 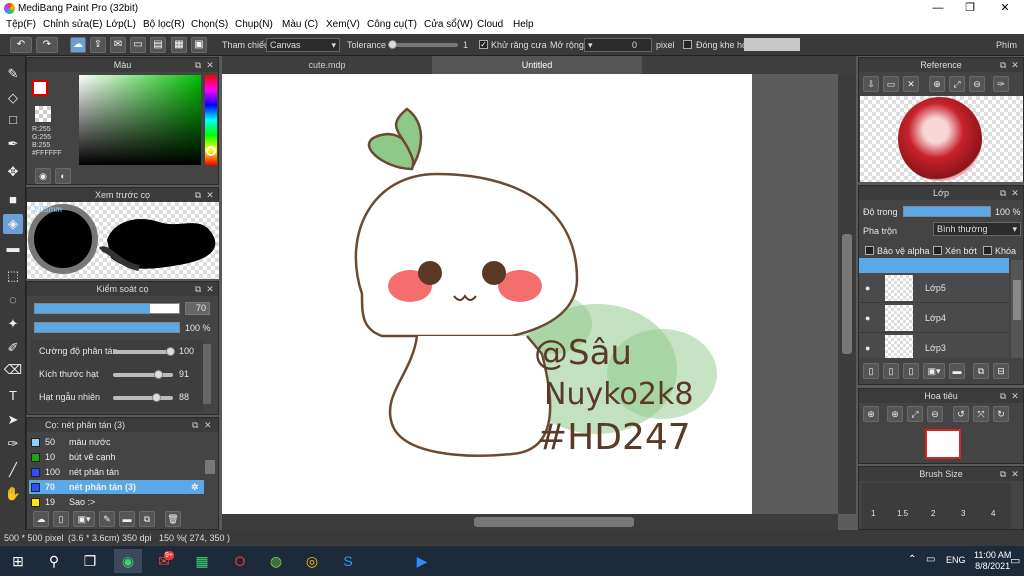 What do you see at coordinates (240, 561) in the screenshot?
I see `opera-taskbar-icon: O` at bounding box center [240, 561].